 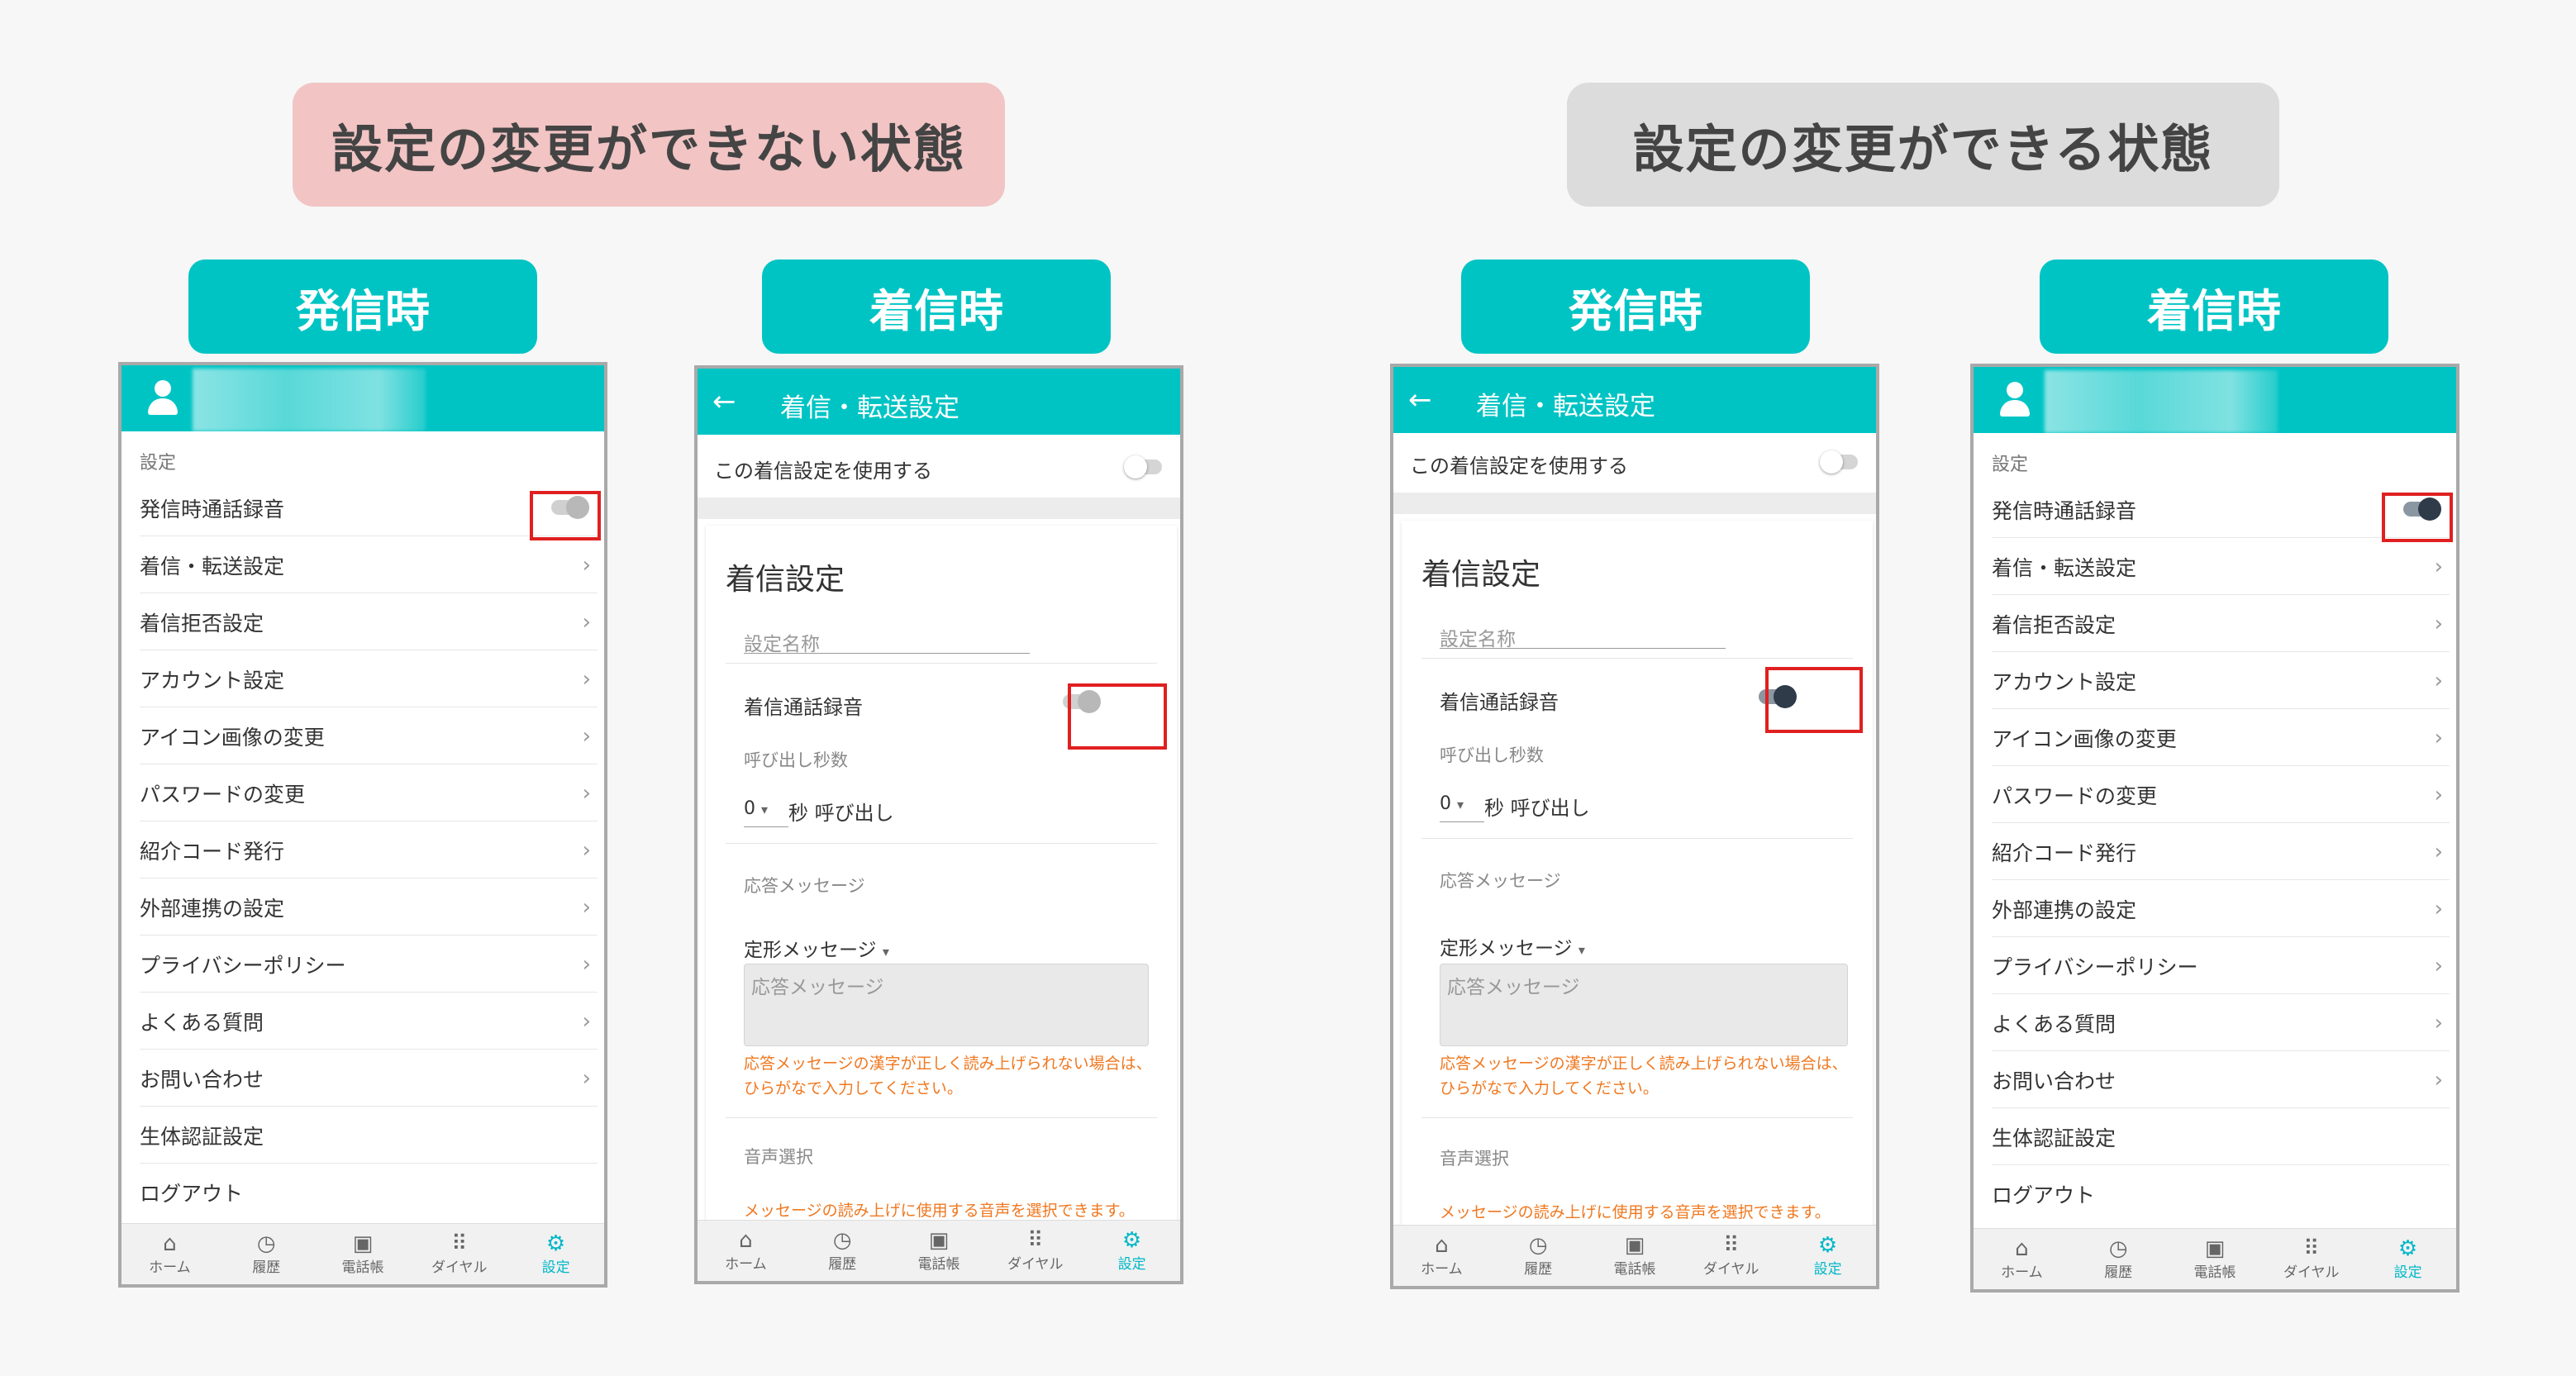 I want to click on kanji-warning: 応答メッセージの漢字が正しく読み上げられない場合は、ひらがなで入力してください。, so click(x=948, y=1076).